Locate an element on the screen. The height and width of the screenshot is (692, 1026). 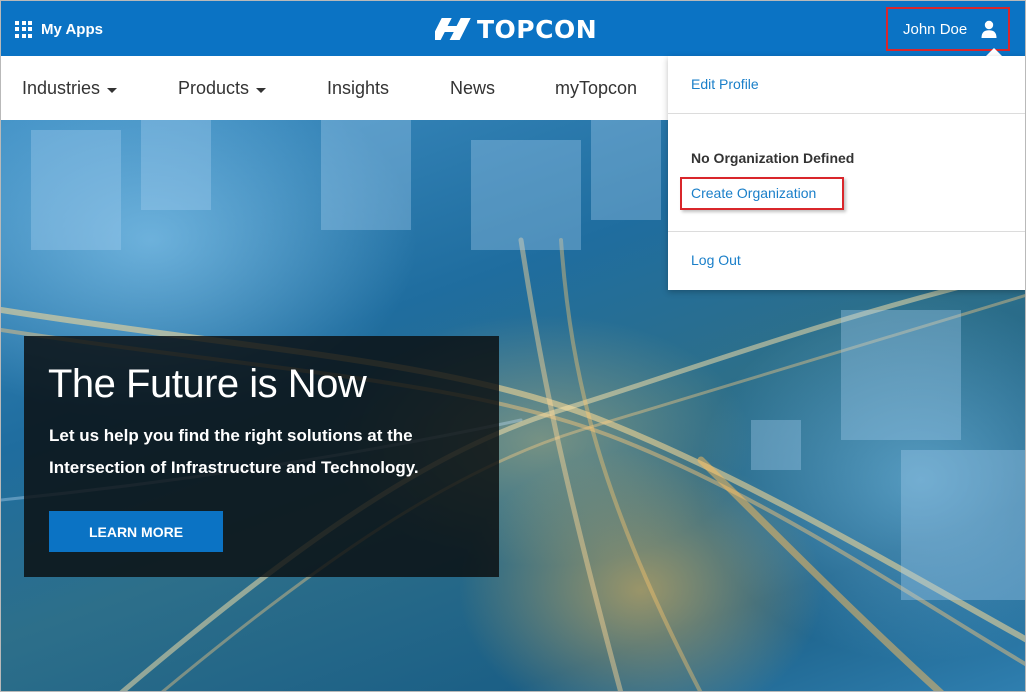
nav-item-label: myTopcon is located at coordinates (596, 88).